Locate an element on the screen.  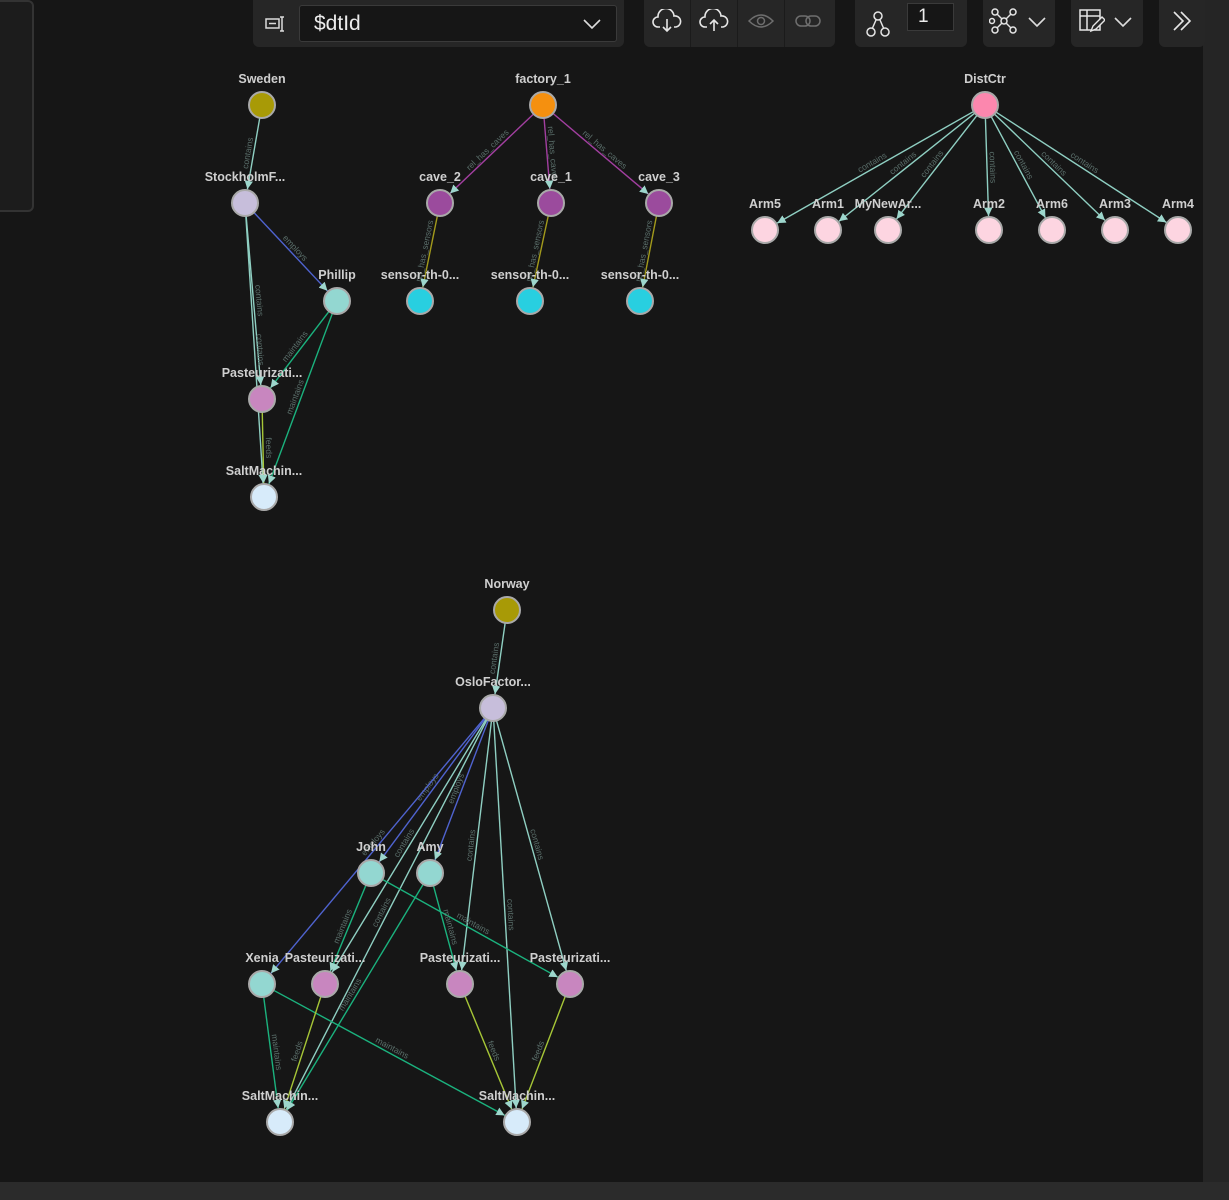
double-chevron-right-icon is located at coordinates (1182, 23).